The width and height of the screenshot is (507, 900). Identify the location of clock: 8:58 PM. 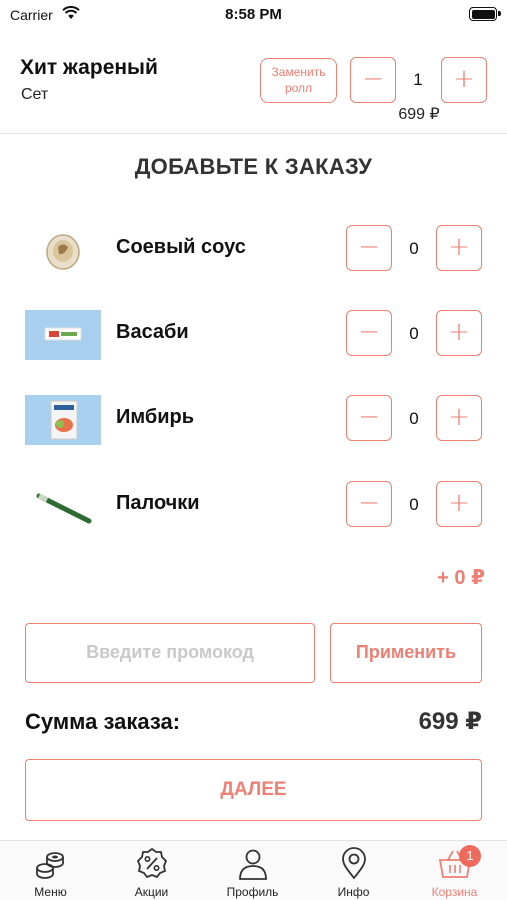
(253, 14).